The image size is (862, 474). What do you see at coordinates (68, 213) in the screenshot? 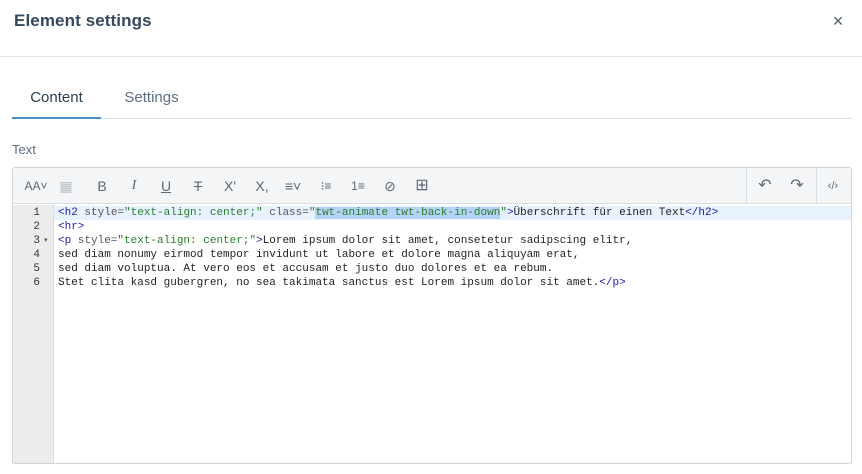
I see `code-token: <h2` at bounding box center [68, 213].